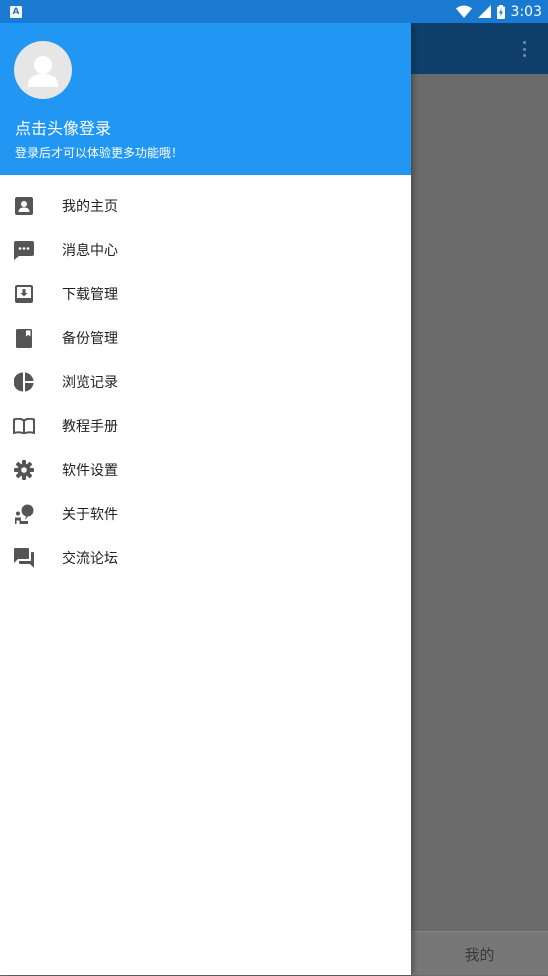  Describe the element at coordinates (24, 470) in the screenshot. I see `gear-icon` at that location.